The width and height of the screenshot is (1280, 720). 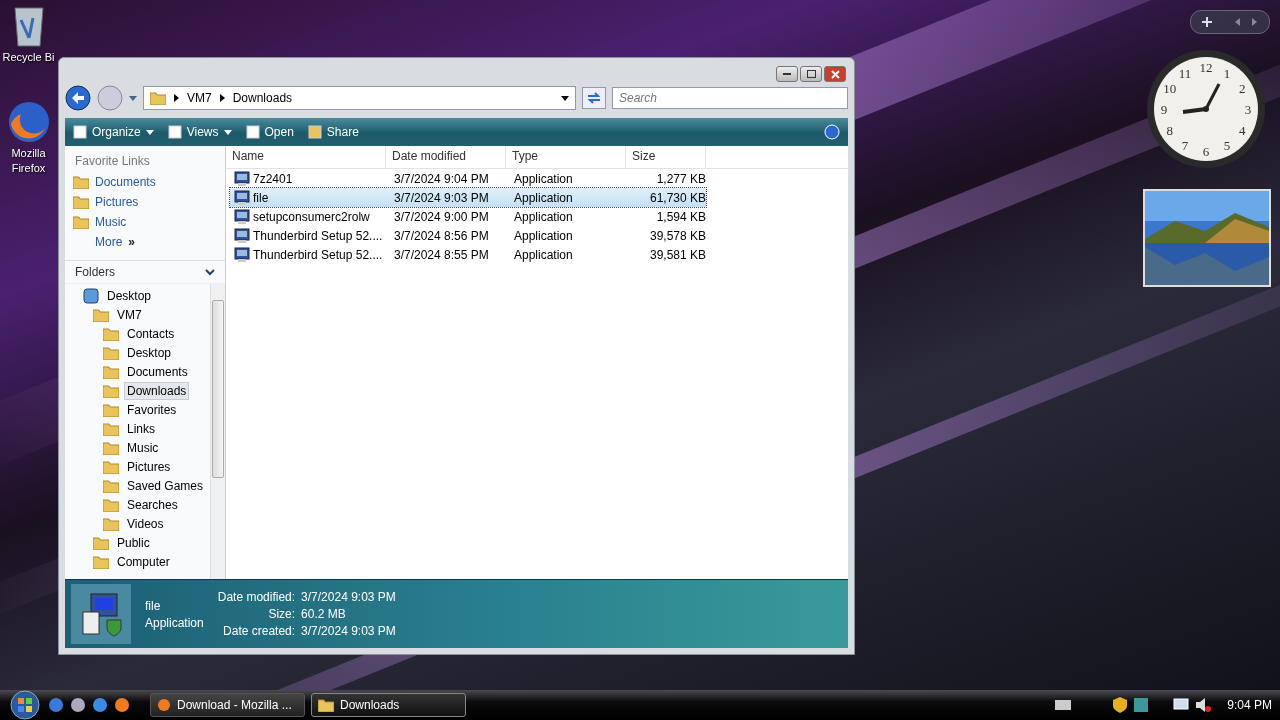 What do you see at coordinates (145, 242) in the screenshot?
I see `more-link: More »` at bounding box center [145, 242].